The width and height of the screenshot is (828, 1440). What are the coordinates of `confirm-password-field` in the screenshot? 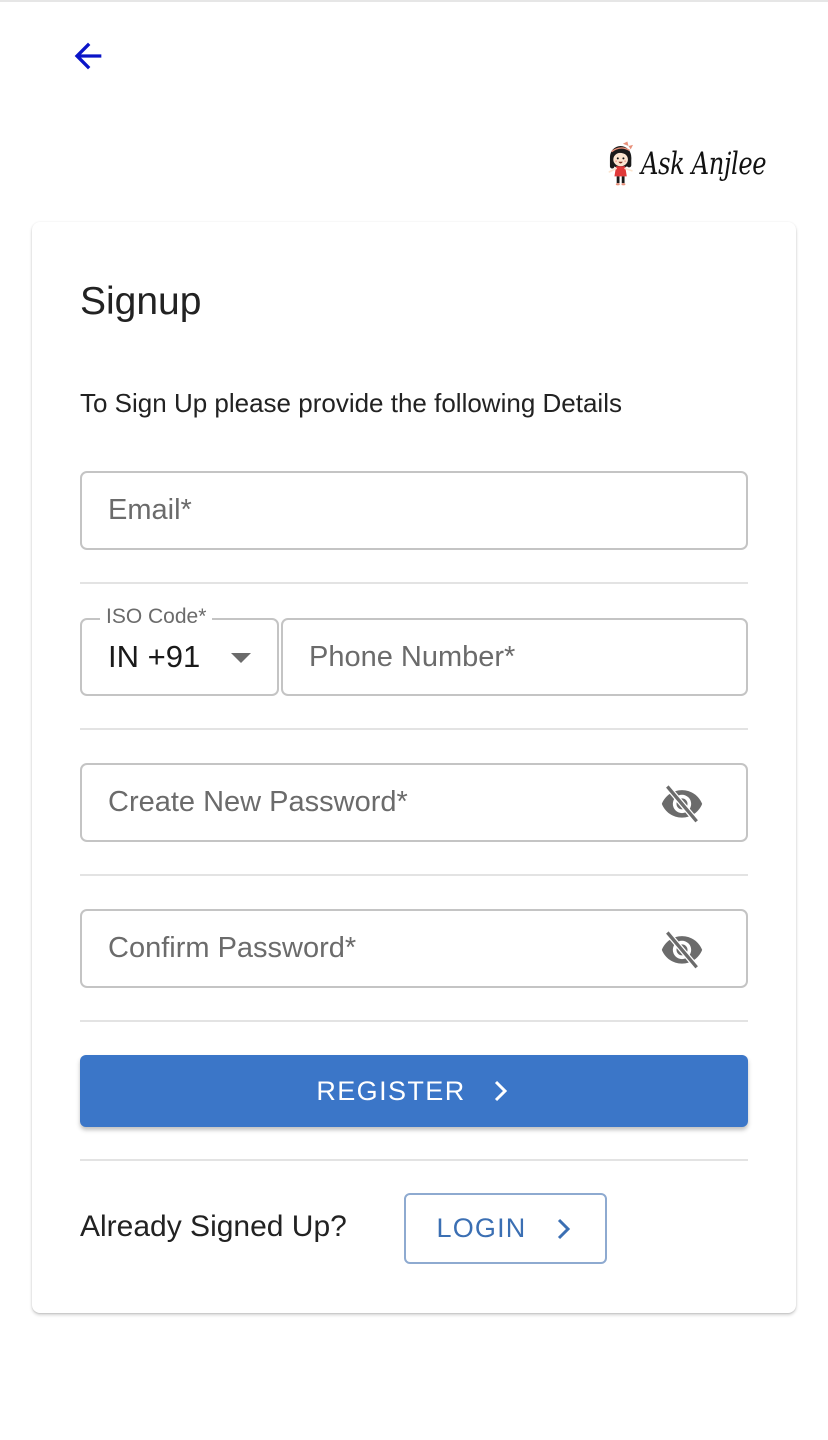 It's located at (414, 948).